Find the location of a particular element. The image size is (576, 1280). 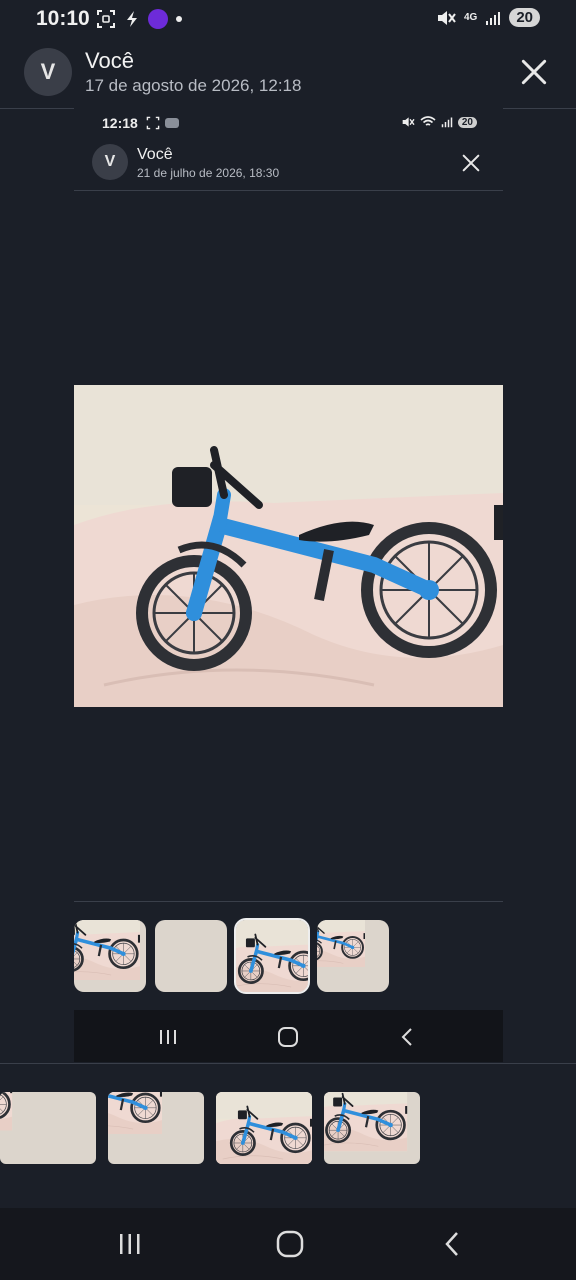

inner-sender-name: Você is located at coordinates (155, 154).